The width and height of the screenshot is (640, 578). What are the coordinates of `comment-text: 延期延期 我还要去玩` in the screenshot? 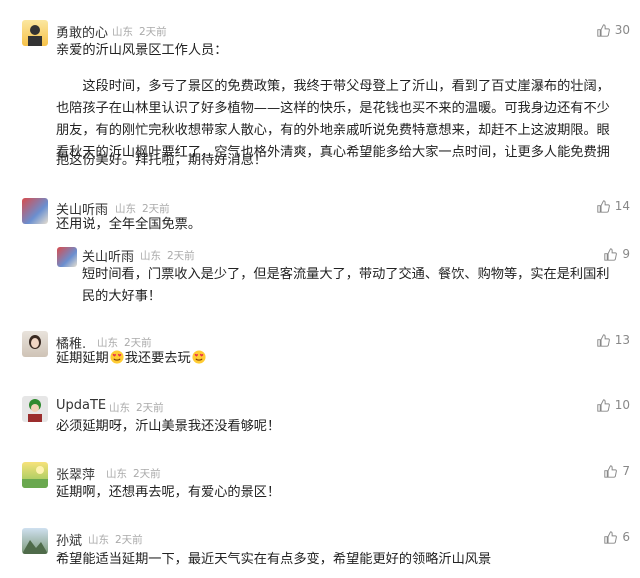 It's located at (131, 359).